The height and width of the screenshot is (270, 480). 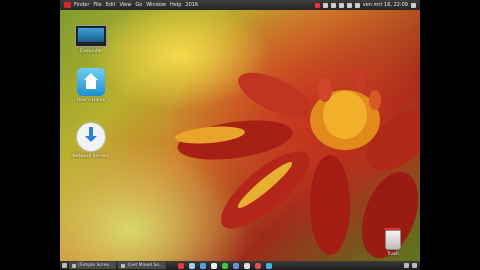 What do you see at coordinates (410, 265) in the screenshot?
I see `taskbar-right` at bounding box center [410, 265].